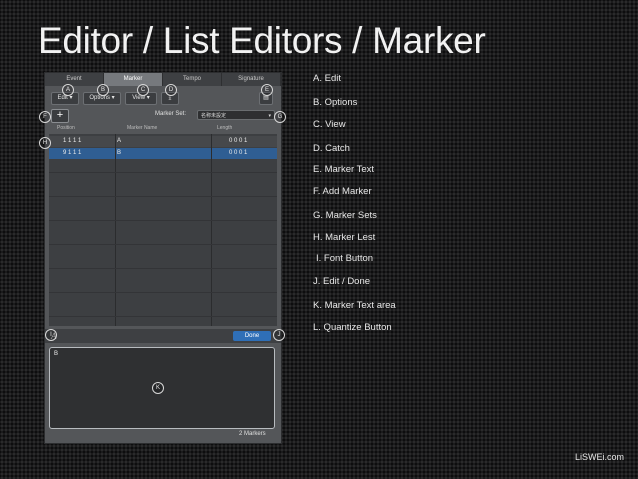 The width and height of the screenshot is (638, 479). What do you see at coordinates (280, 117) in the screenshot?
I see `callout-g: G` at bounding box center [280, 117].